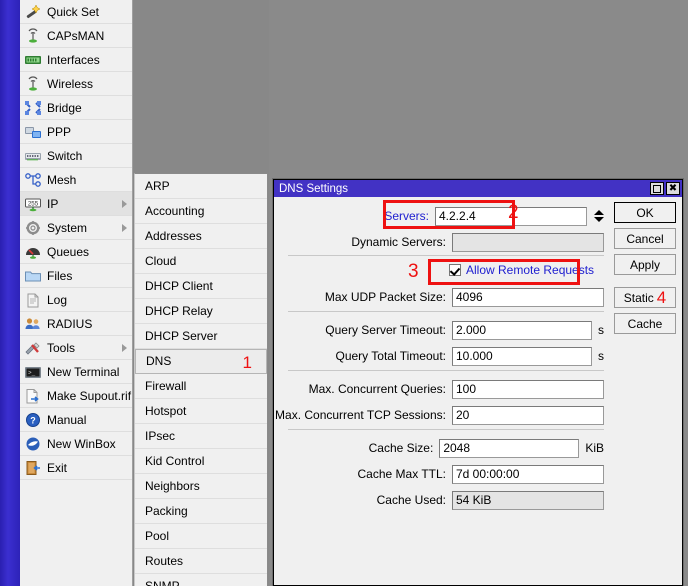 The image size is (688, 586). I want to click on dynamic-servers-input, so click(528, 242).